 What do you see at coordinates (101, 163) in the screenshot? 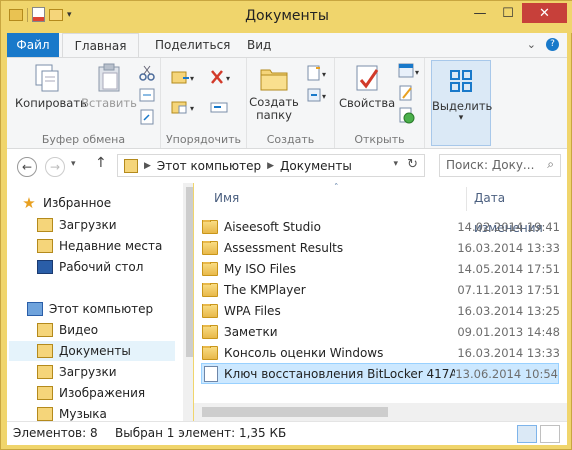
I see `up-arrow-icon: ↑` at bounding box center [101, 163].